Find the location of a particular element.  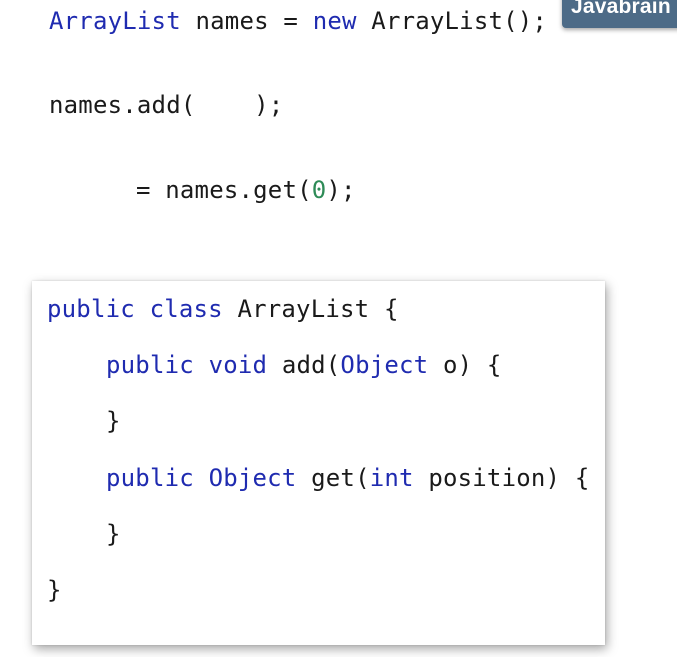

usage-line-get: = names.get(0); is located at coordinates (224, 190).